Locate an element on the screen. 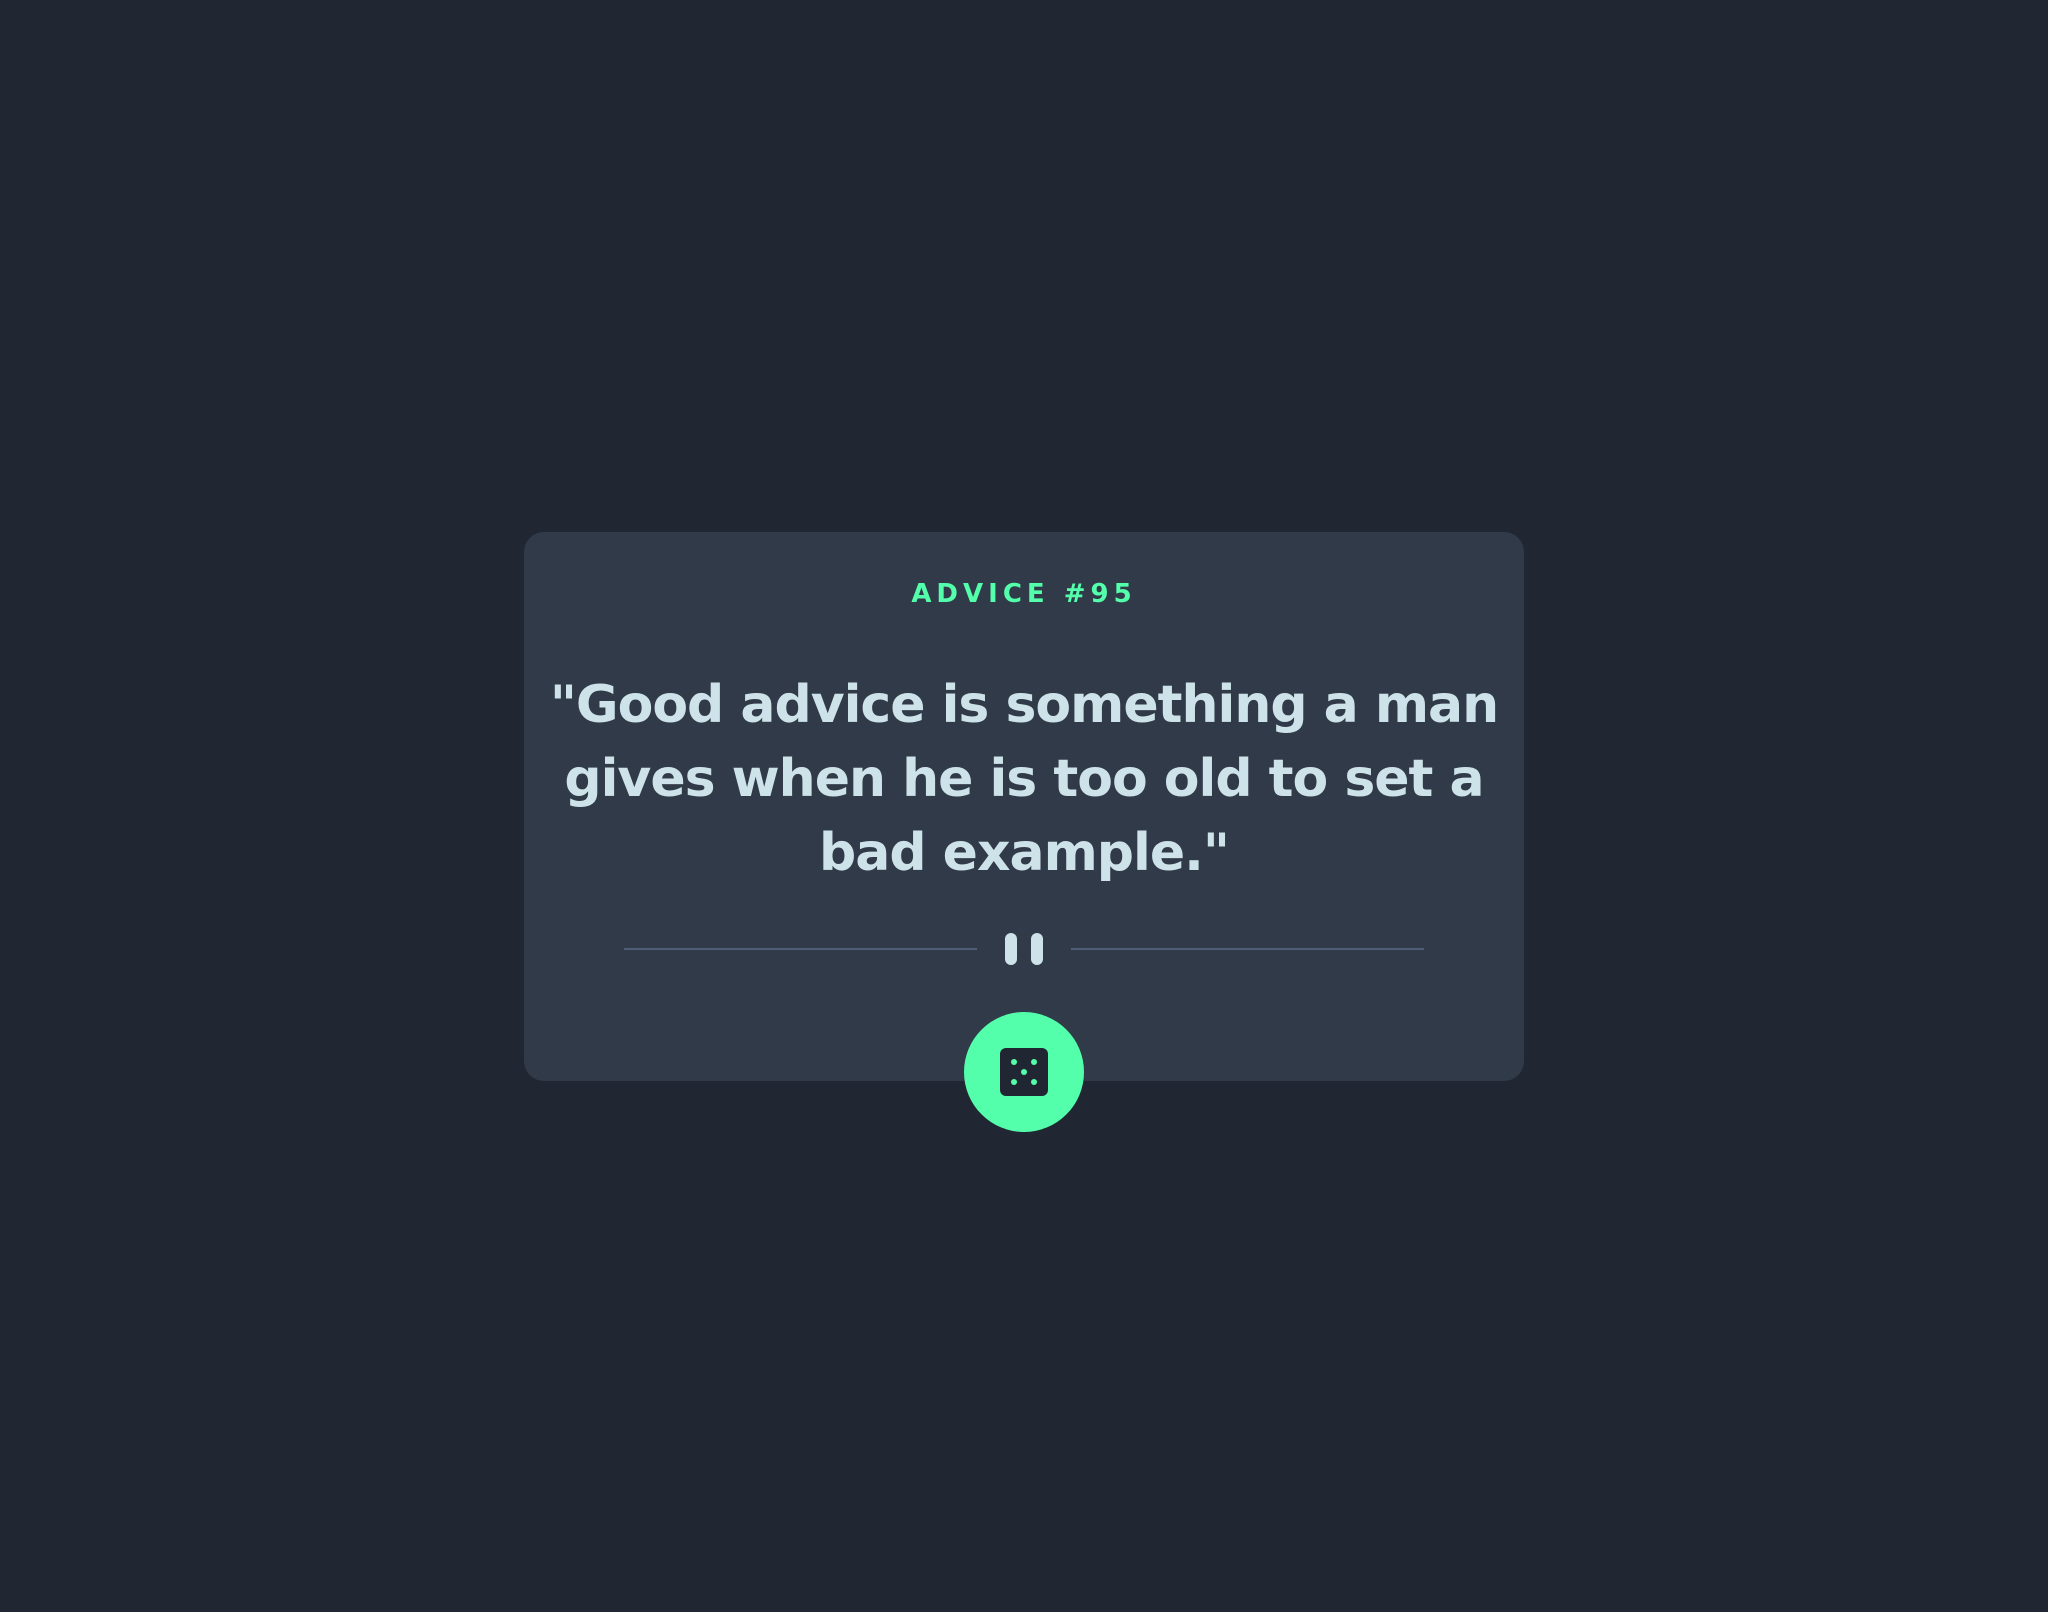 Image resolution: width=2048 pixels, height=1612 pixels. dice-icon is located at coordinates (1024, 1072).